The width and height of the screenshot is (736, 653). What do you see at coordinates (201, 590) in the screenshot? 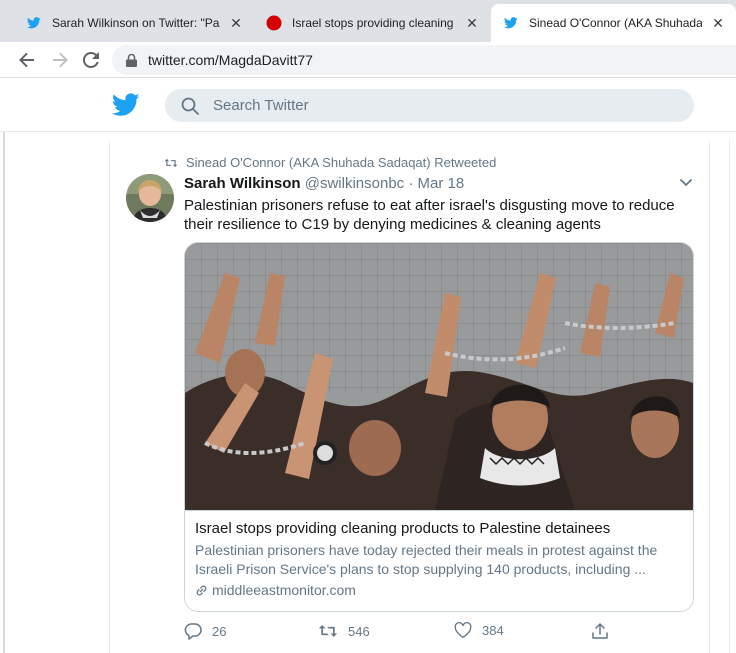
I see `link-icon` at bounding box center [201, 590].